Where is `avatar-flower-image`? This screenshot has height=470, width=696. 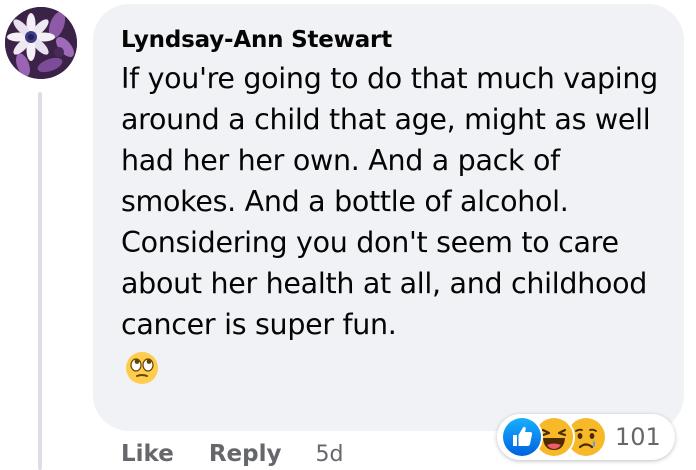 avatar-flower-image is located at coordinates (41, 43).